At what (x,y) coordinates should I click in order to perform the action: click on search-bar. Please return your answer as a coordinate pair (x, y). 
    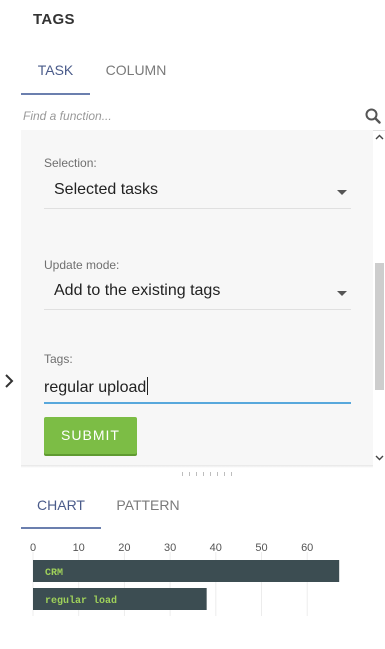
    Looking at the image, I should click on (203, 117).